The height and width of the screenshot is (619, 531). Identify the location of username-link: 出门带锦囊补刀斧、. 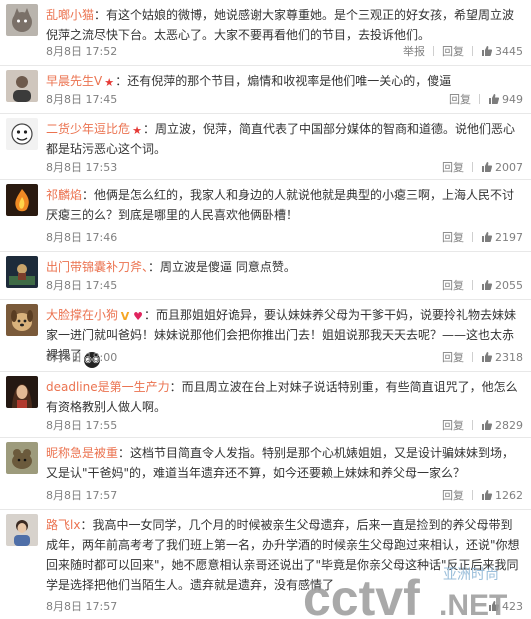
(97, 267).